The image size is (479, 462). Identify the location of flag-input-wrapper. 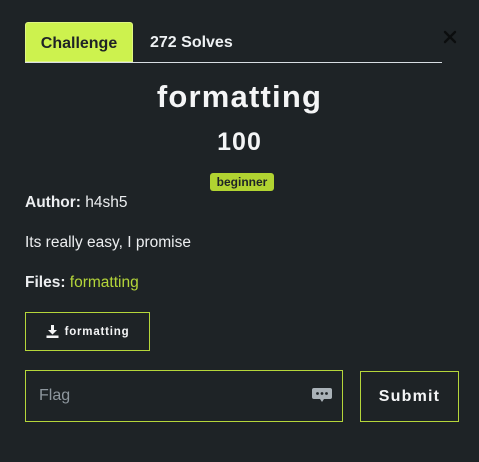
(184, 396).